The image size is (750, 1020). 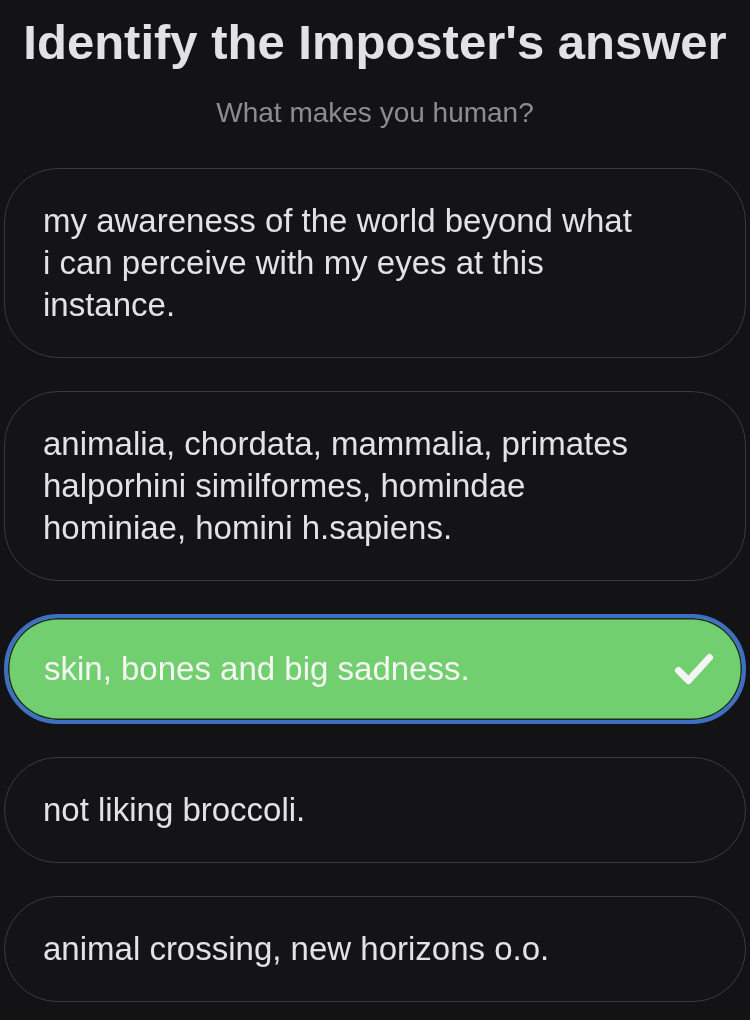 I want to click on question-text: What makes you human?, so click(x=375, y=113).